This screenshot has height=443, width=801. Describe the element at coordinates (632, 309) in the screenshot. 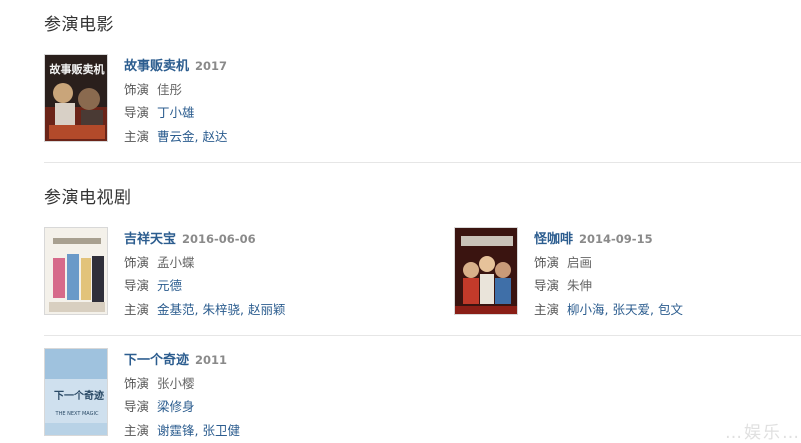

I see `cast-link: 张天爱` at that location.